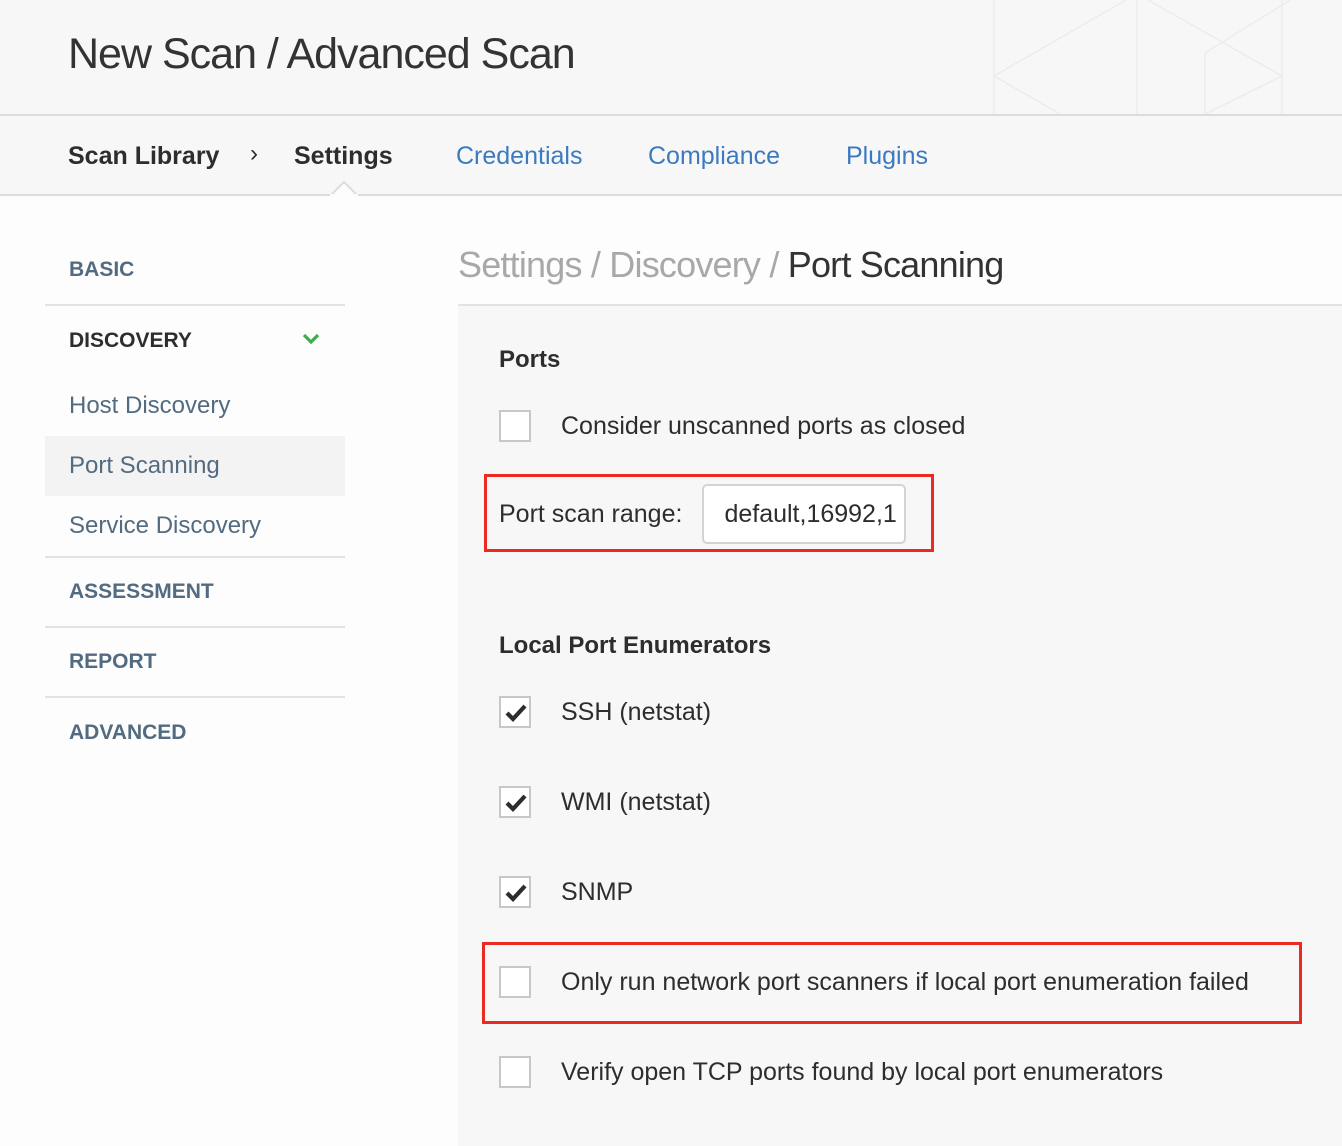 The image size is (1342, 1146). I want to click on tab-plugins: Plugins, so click(887, 156).